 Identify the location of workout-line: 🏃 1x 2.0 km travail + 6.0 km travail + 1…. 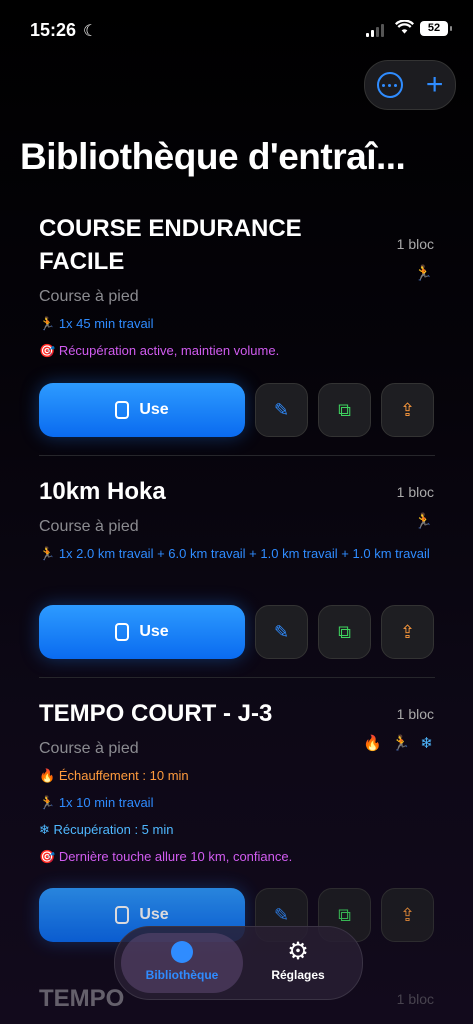
(234, 553).